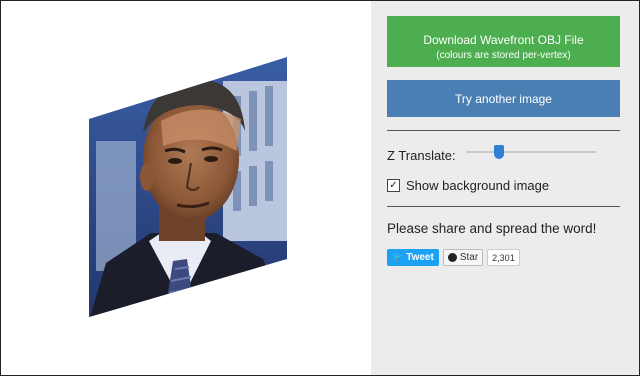 Image resolution: width=640 pixels, height=376 pixels. What do you see at coordinates (398, 257) in the screenshot?
I see `twitter-bird-icon: 🐦` at bounding box center [398, 257].